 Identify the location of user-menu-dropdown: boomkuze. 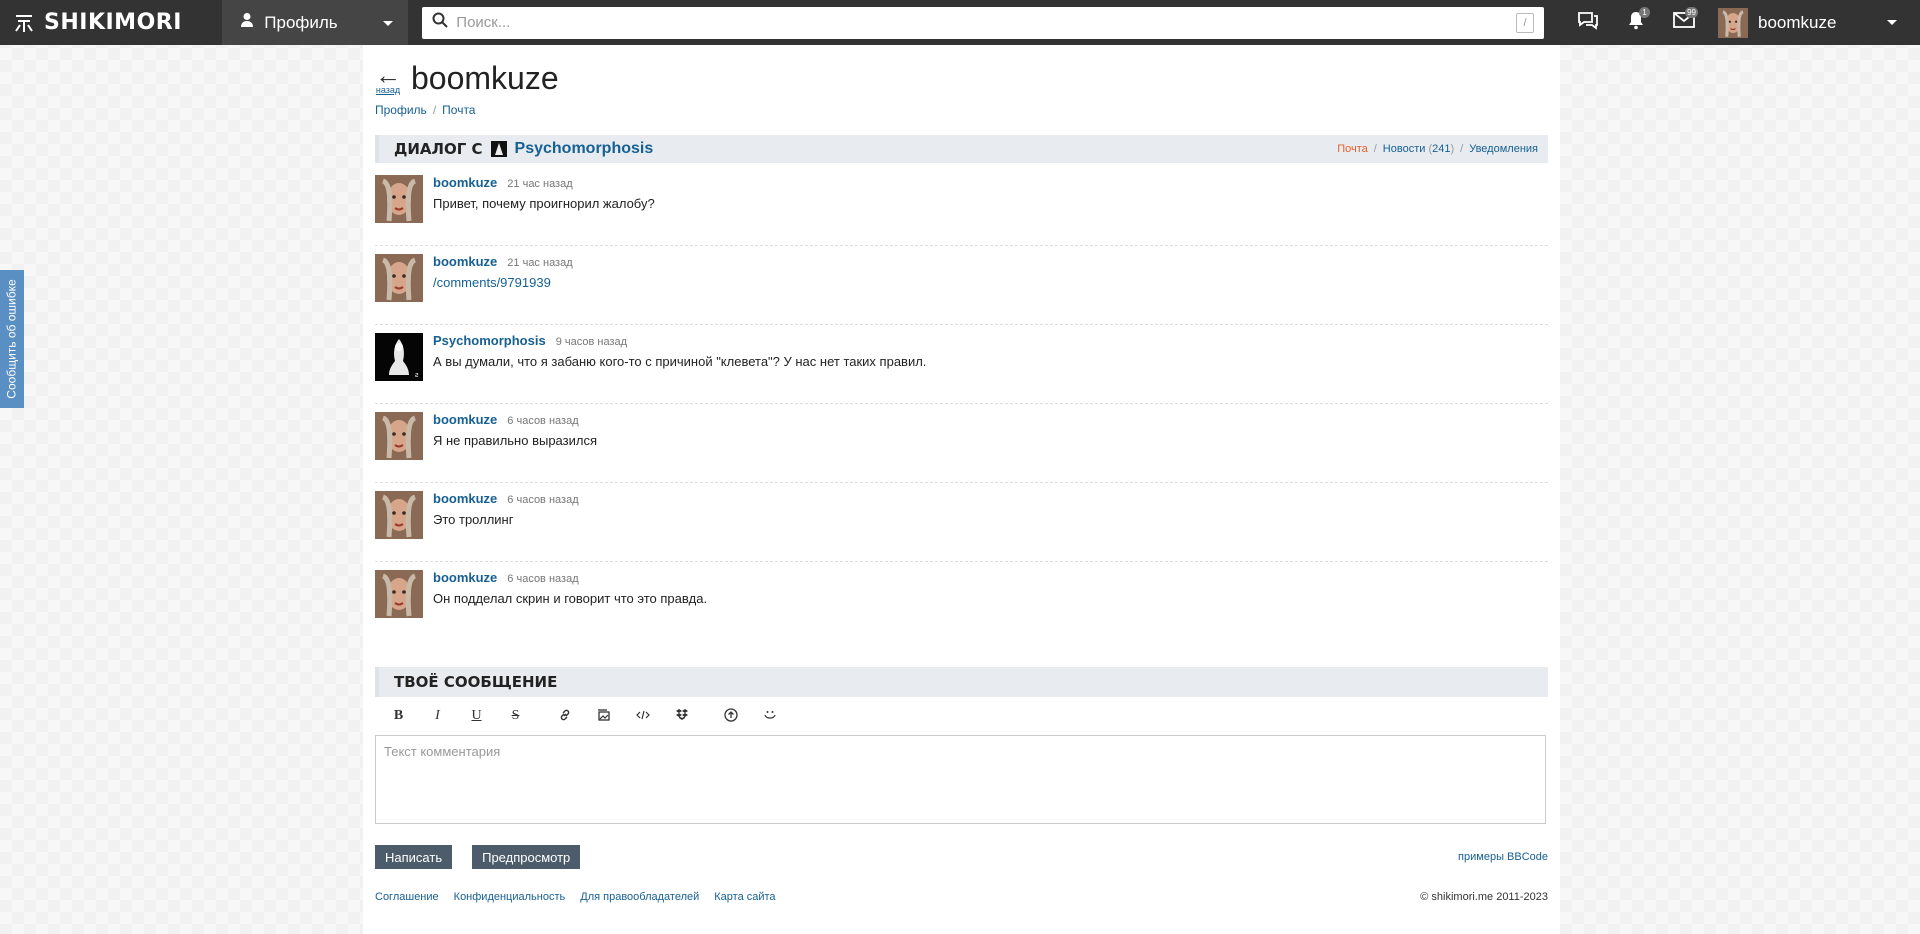
(1819, 22).